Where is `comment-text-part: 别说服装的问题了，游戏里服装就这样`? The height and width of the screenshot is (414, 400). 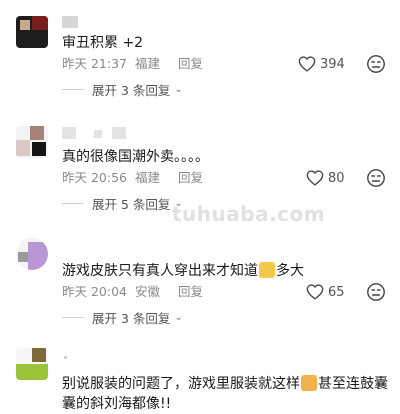
comment-text-part: 别说服装的问题了，游戏里服装就这样 is located at coordinates (181, 384).